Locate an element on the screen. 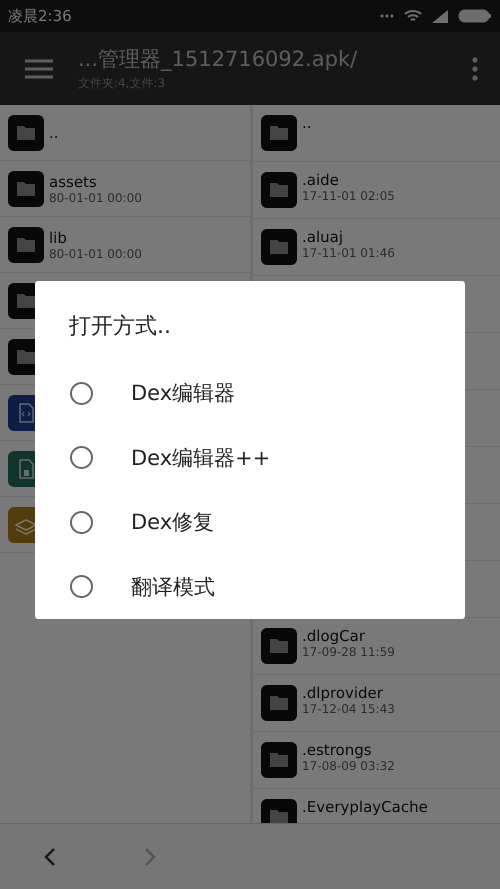 This screenshot has width=500, height=889. option-label: 翻译模式 is located at coordinates (173, 586).